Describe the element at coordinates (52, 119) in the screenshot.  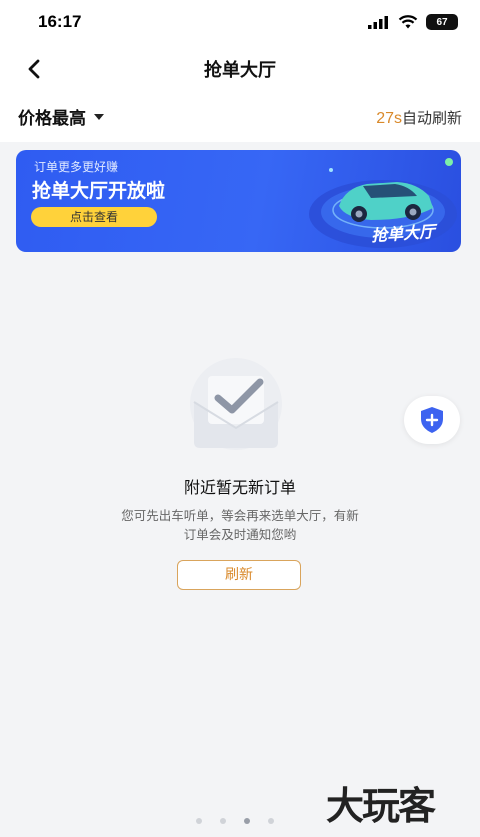
I see `sort-label: 价格最高` at that location.